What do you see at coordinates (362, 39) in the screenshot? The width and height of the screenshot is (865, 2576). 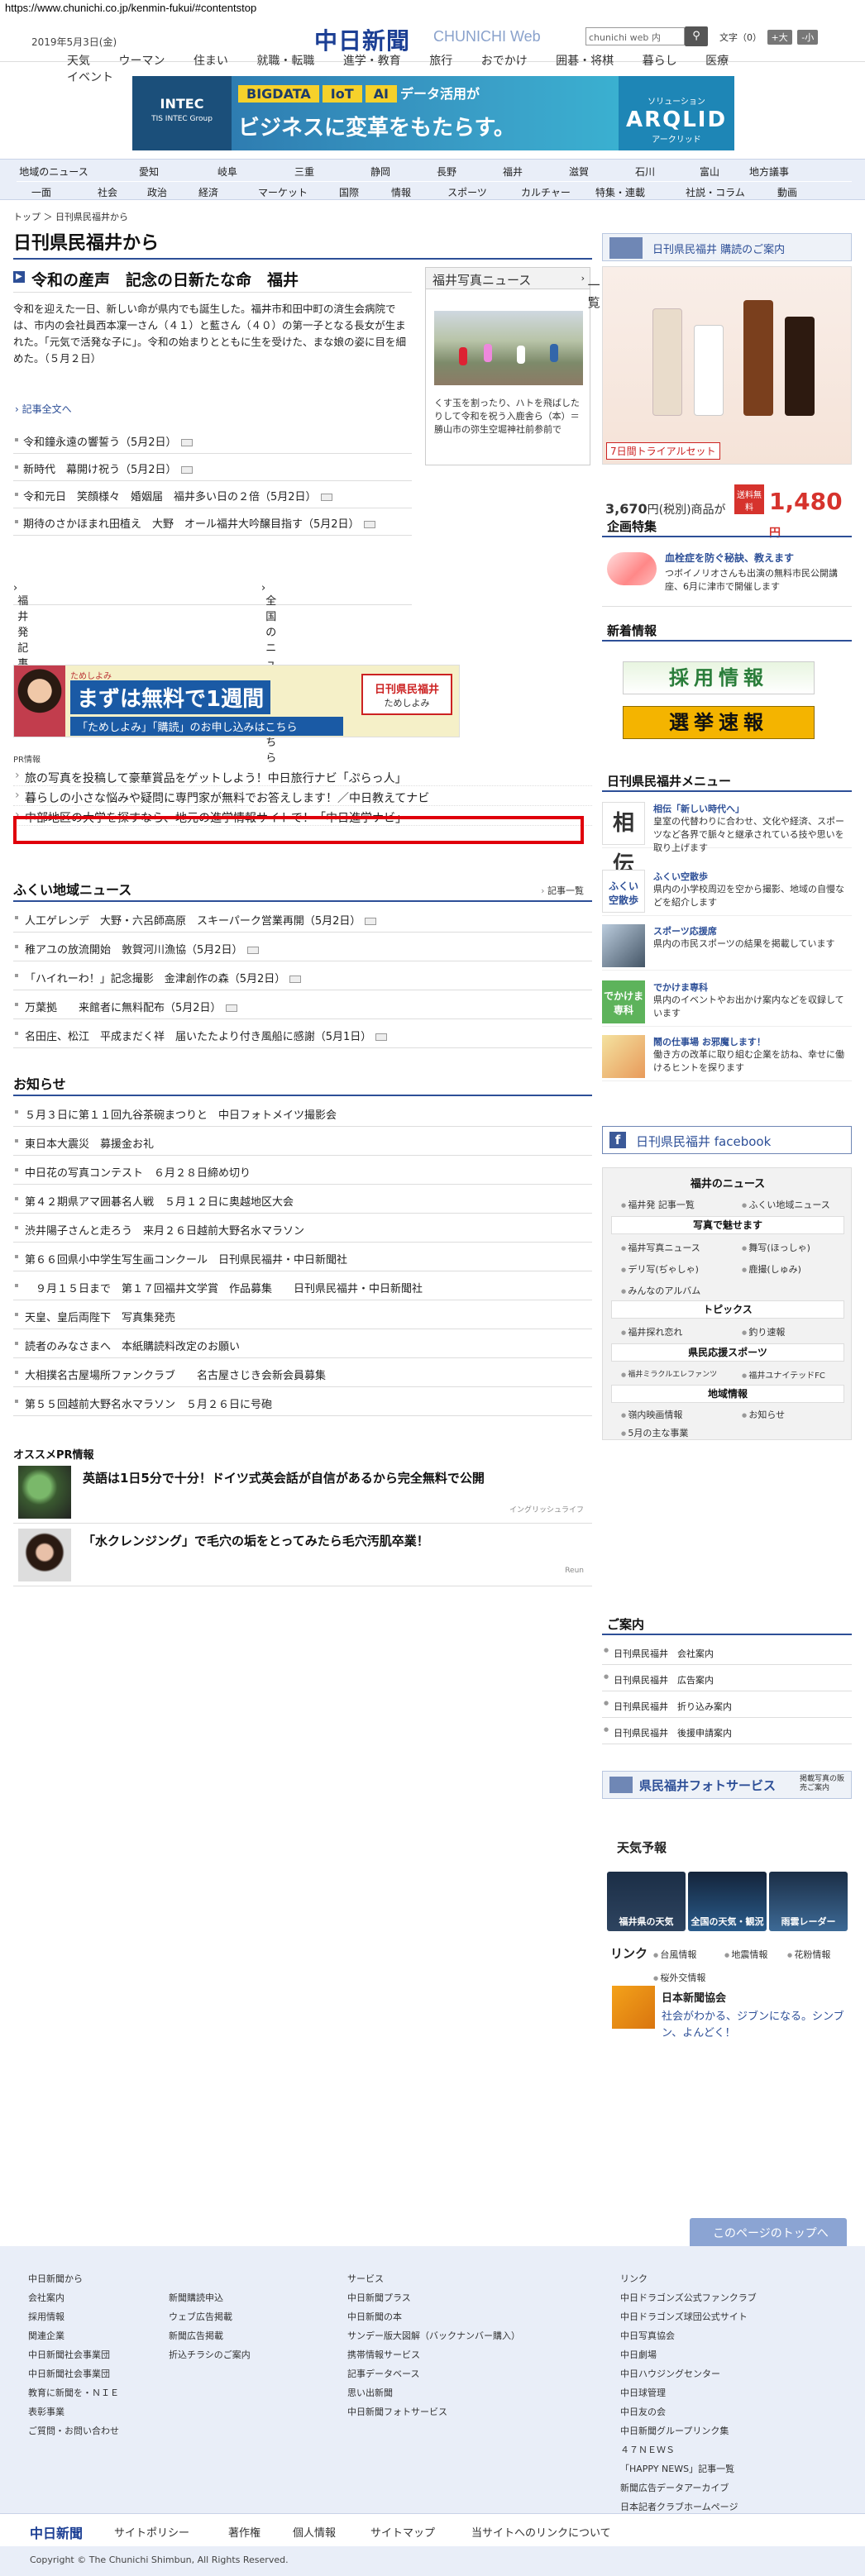 I see `site-logo: 中日新聞` at bounding box center [362, 39].